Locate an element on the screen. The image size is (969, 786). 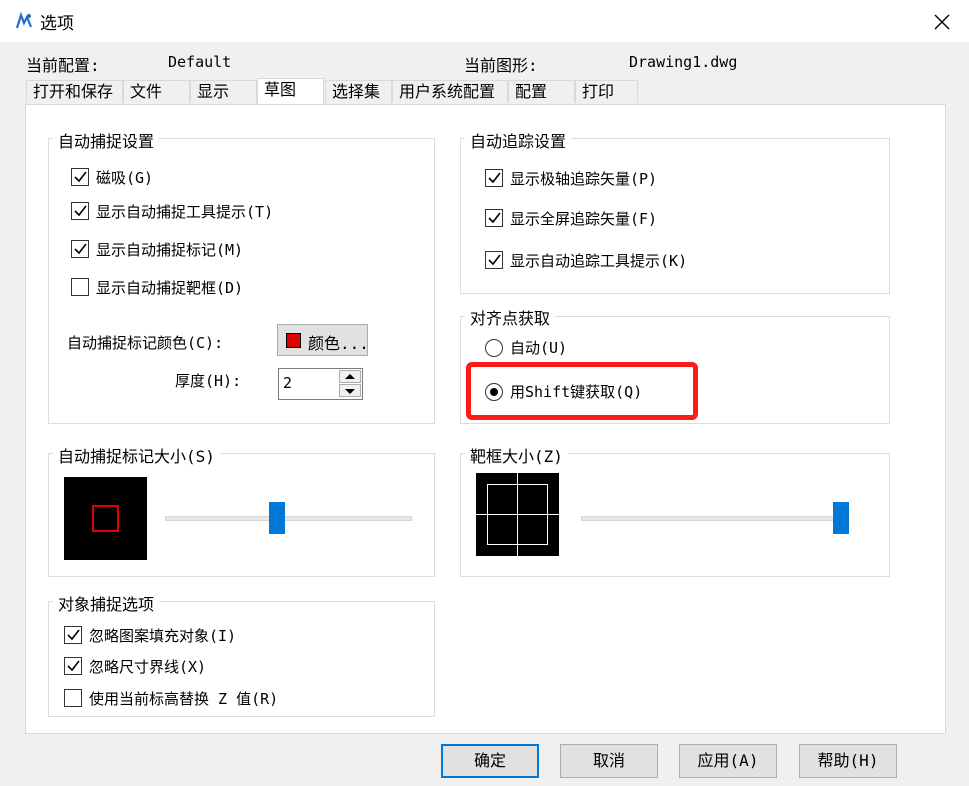
ignore-hatch-checkbox is located at coordinates (73, 635).